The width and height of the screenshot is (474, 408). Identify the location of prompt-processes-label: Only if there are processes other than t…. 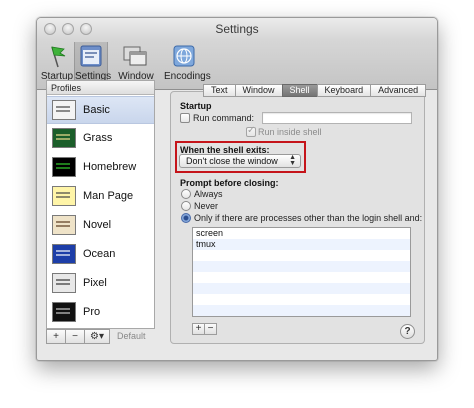
(308, 218).